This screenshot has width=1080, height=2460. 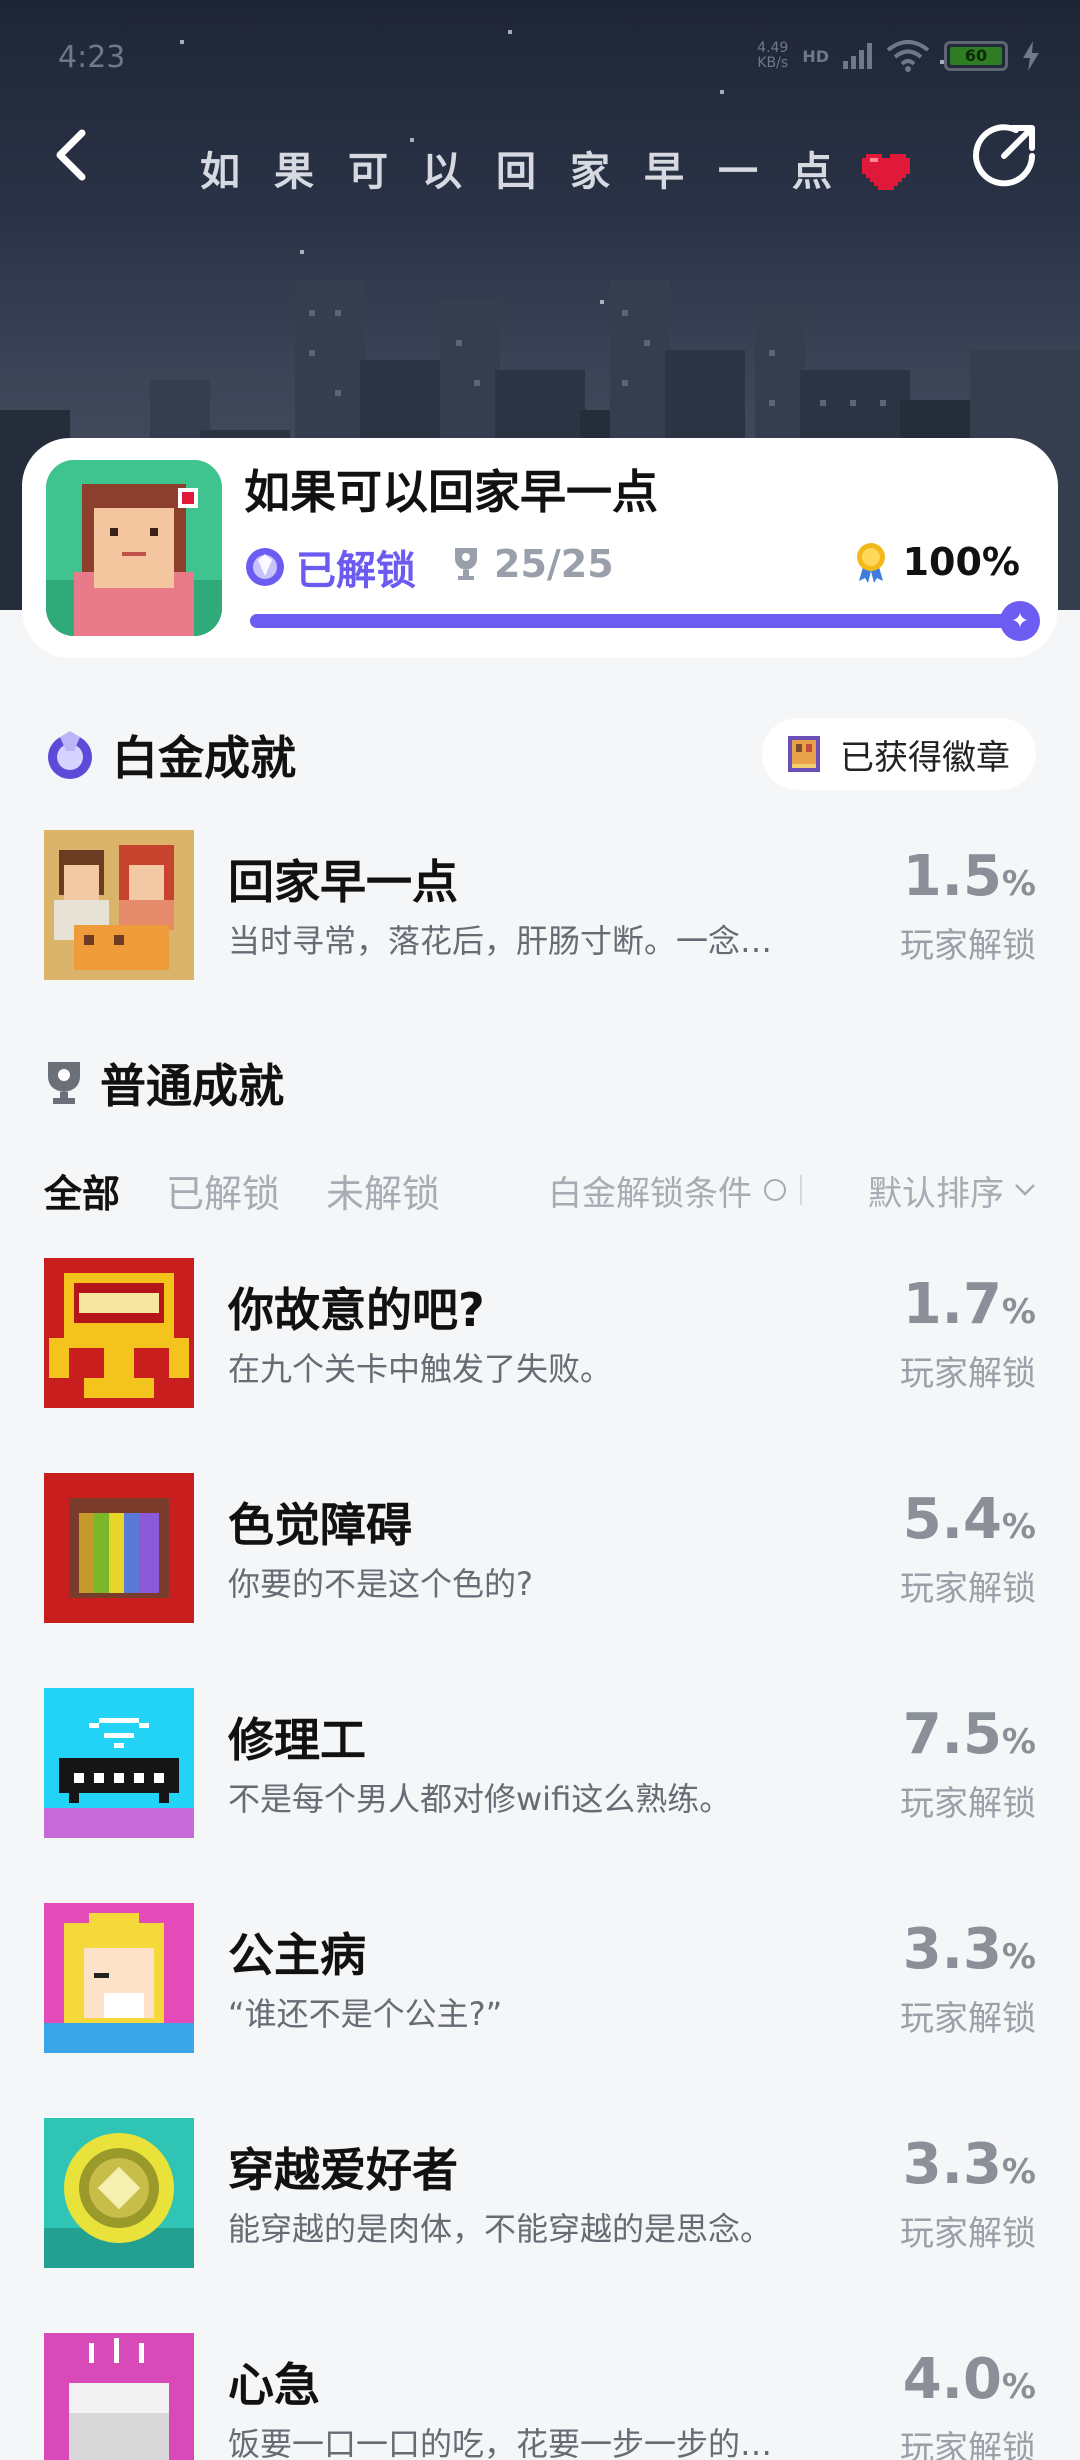 What do you see at coordinates (961, 562) in the screenshot?
I see `completion-value: 100%` at bounding box center [961, 562].